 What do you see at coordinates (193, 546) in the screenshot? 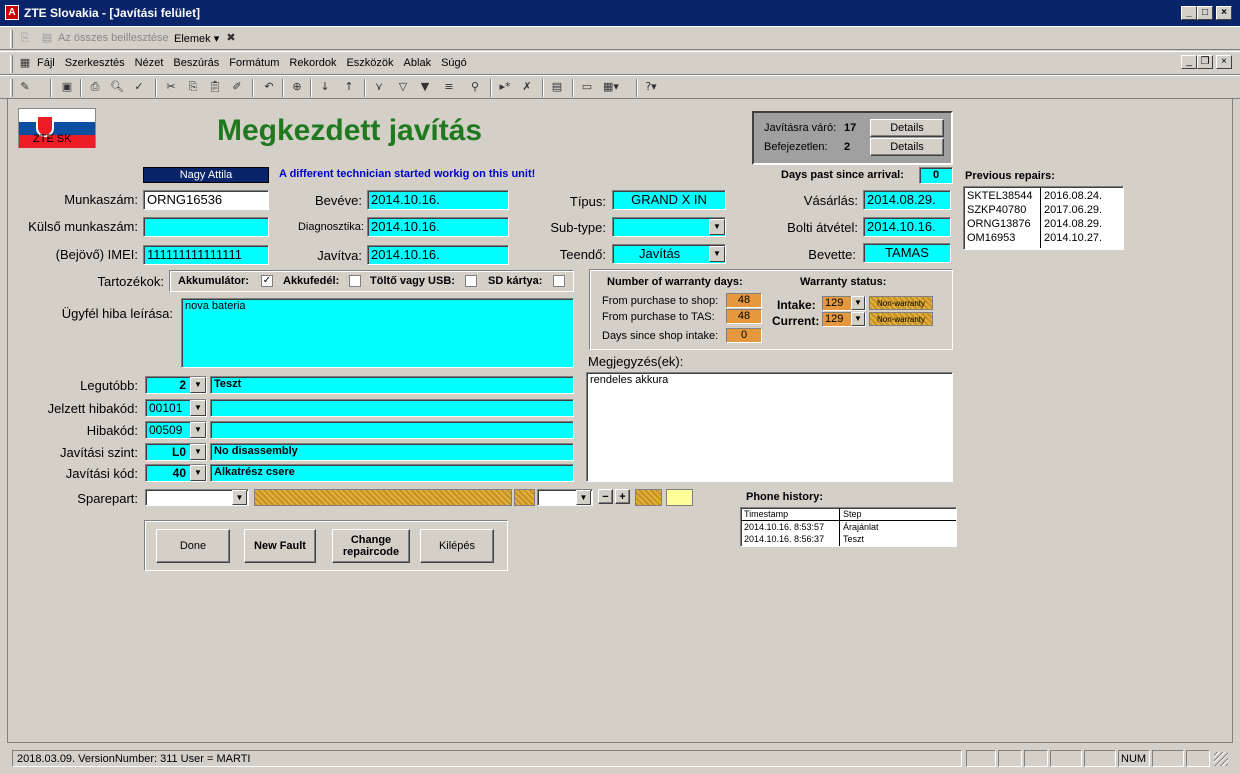
I see `done-button: Done` at bounding box center [193, 546].